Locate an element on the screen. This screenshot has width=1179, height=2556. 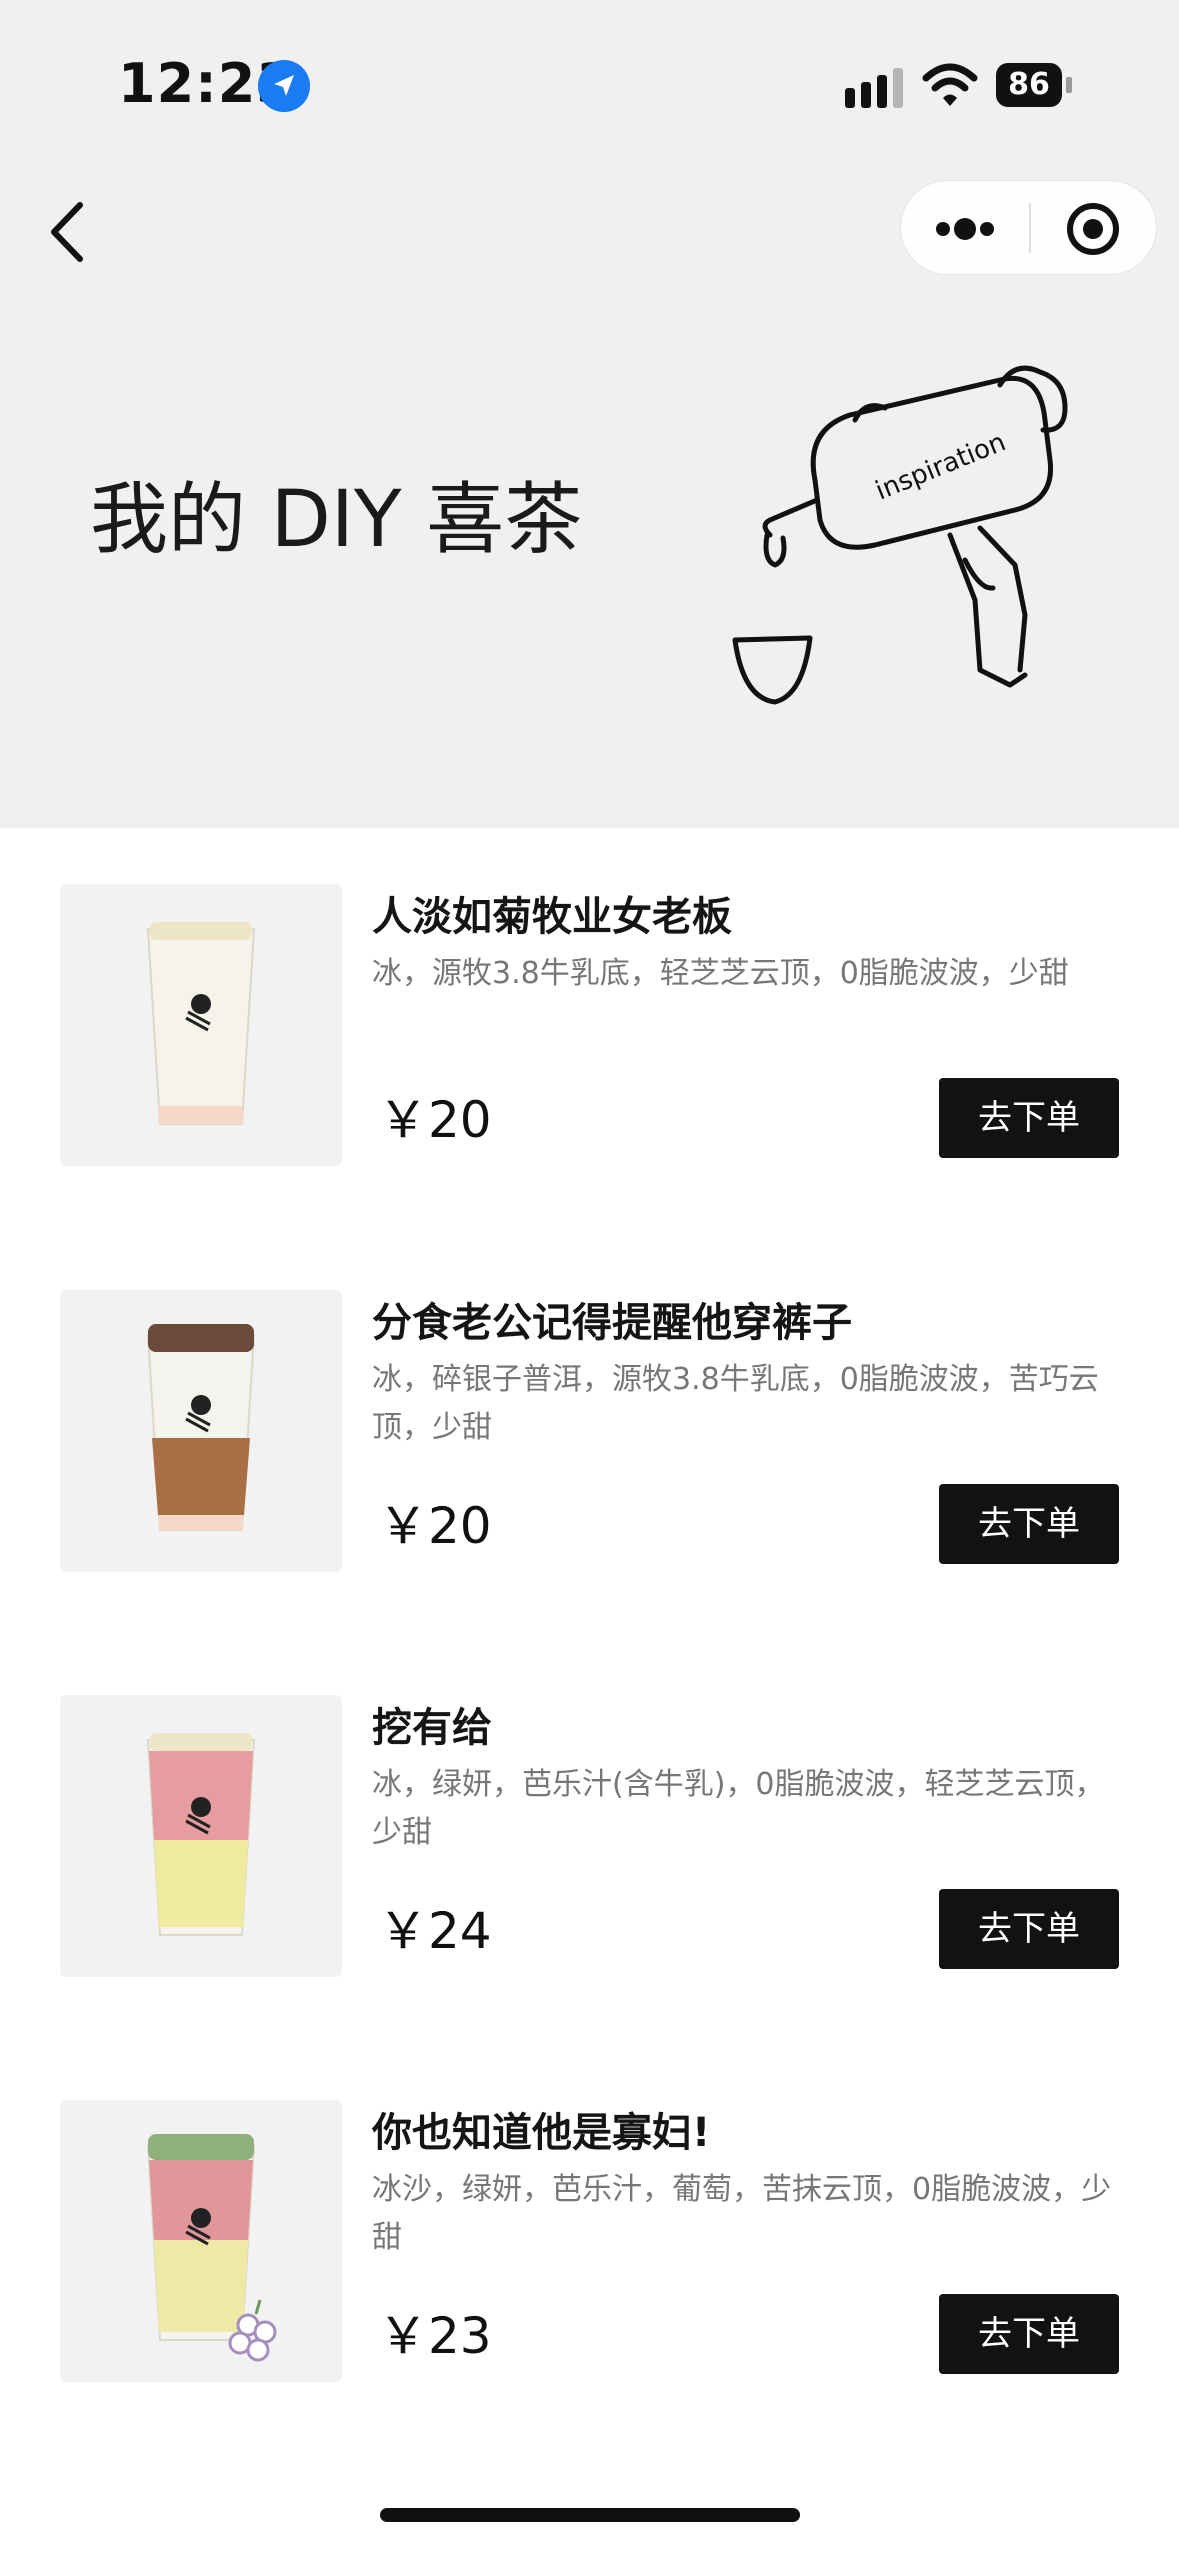
drink-price: ￥24 is located at coordinates (435, 1931).